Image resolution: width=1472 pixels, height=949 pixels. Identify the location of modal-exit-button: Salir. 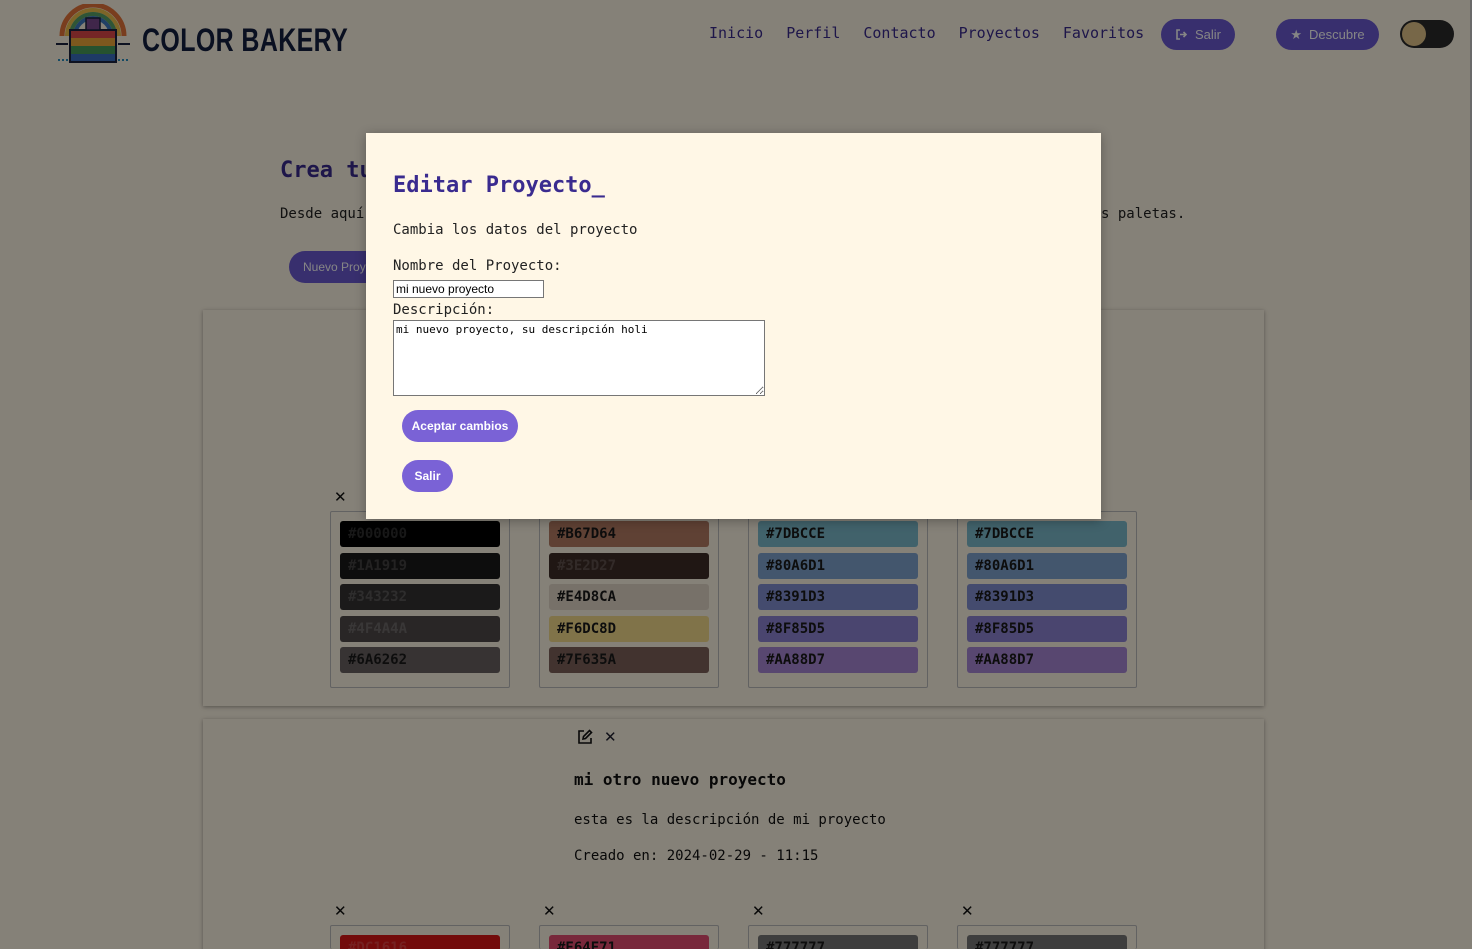
(427, 476).